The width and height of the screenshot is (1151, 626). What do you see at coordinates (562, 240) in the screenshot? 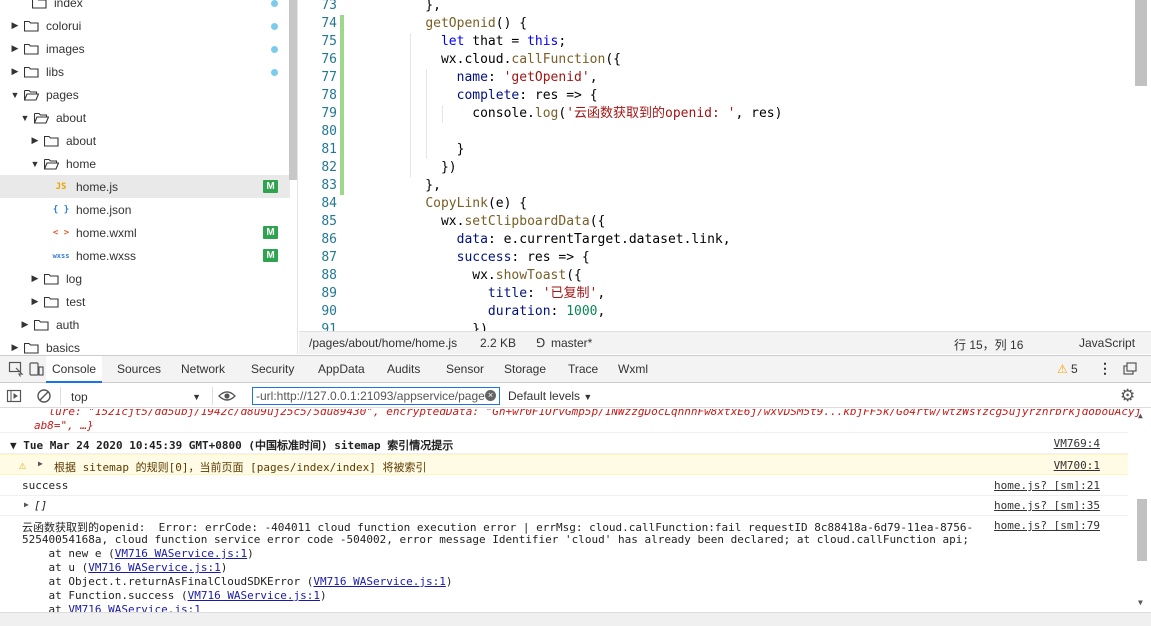
I see `code-text: data: e.currentTarget.dataset.link,` at bounding box center [562, 240].